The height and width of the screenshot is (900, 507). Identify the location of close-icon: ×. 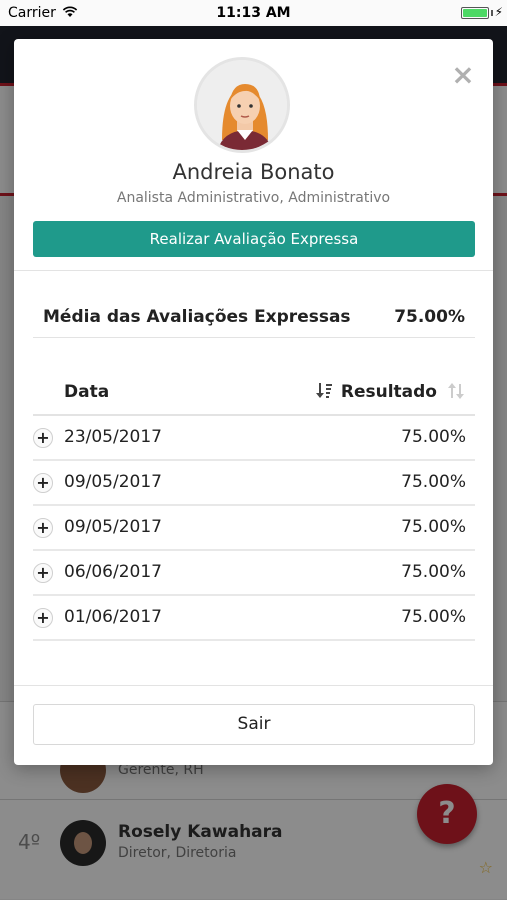
(463, 75).